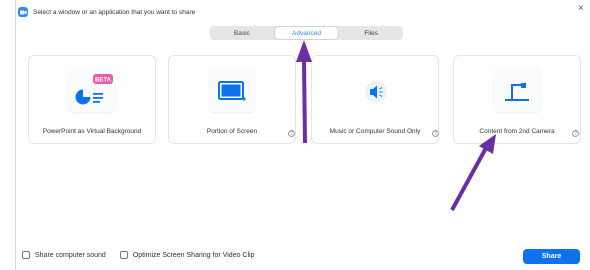 Image resolution: width=590 pixels, height=270 pixels. What do you see at coordinates (92, 131) in the screenshot?
I see `card-label: PowerPoint as Virtual Background` at bounding box center [92, 131].